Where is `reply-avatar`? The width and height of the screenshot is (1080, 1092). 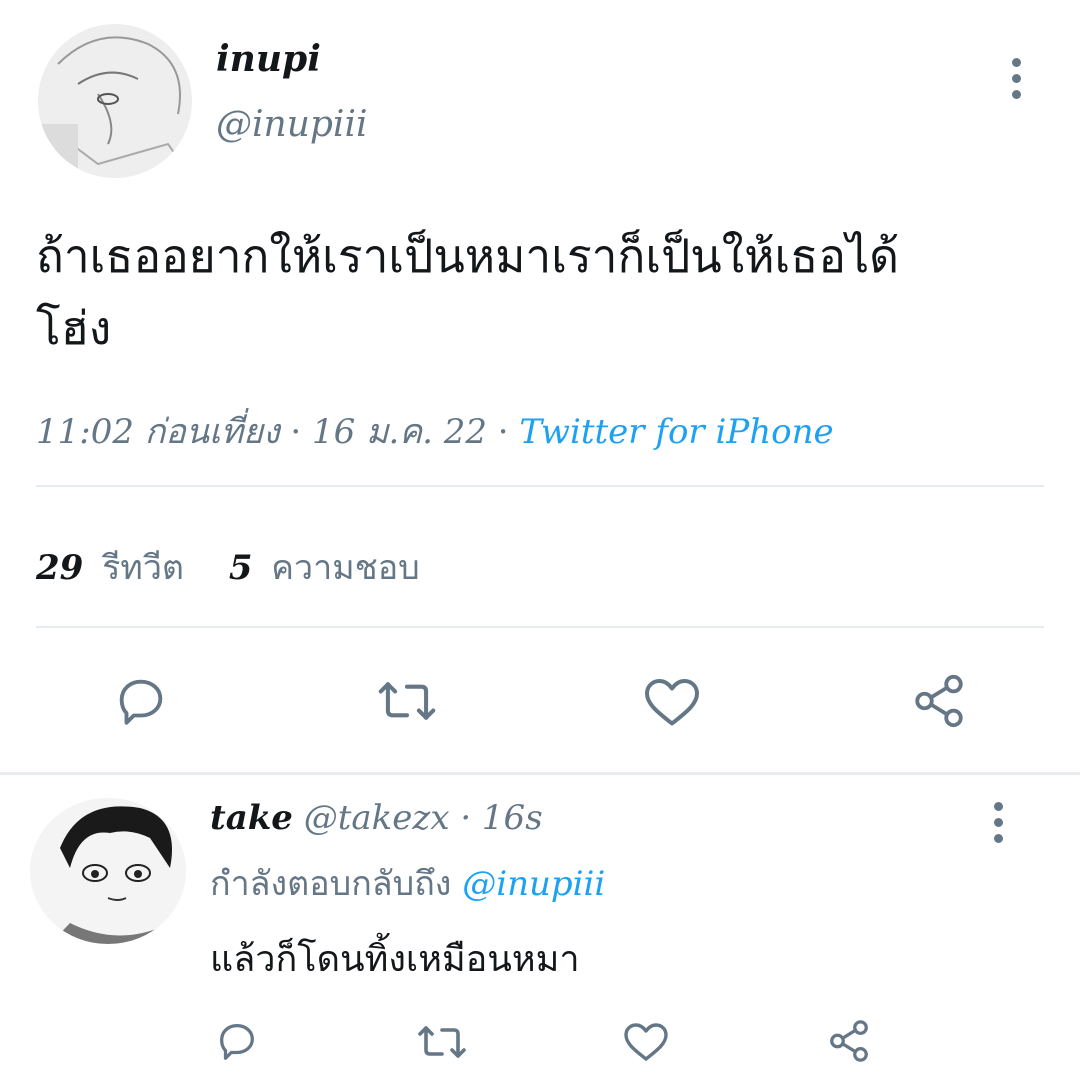
reply-avatar is located at coordinates (108, 871).